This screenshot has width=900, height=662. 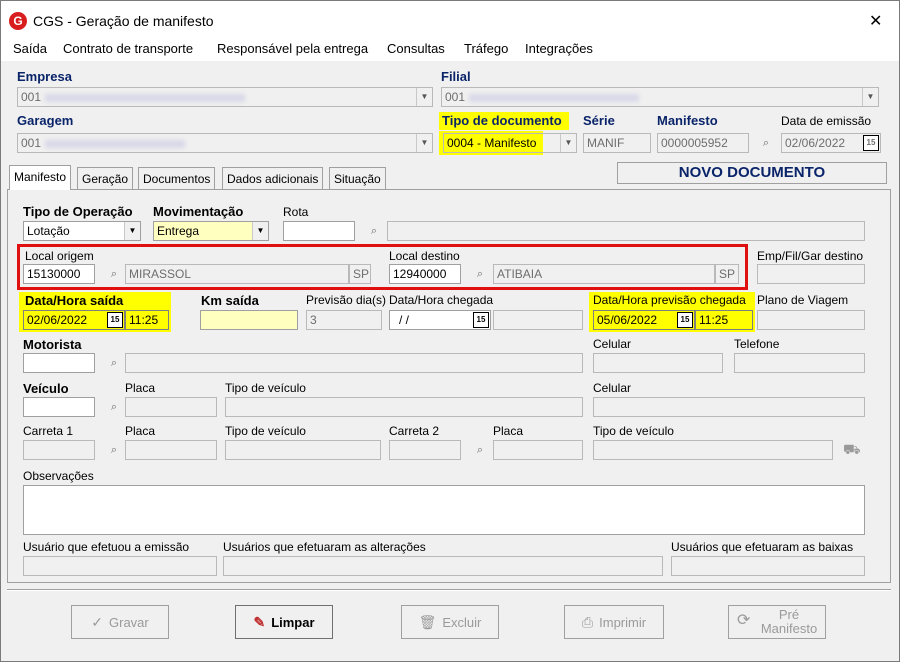 I want to click on motorista-label: Motorista, so click(x=52, y=344).